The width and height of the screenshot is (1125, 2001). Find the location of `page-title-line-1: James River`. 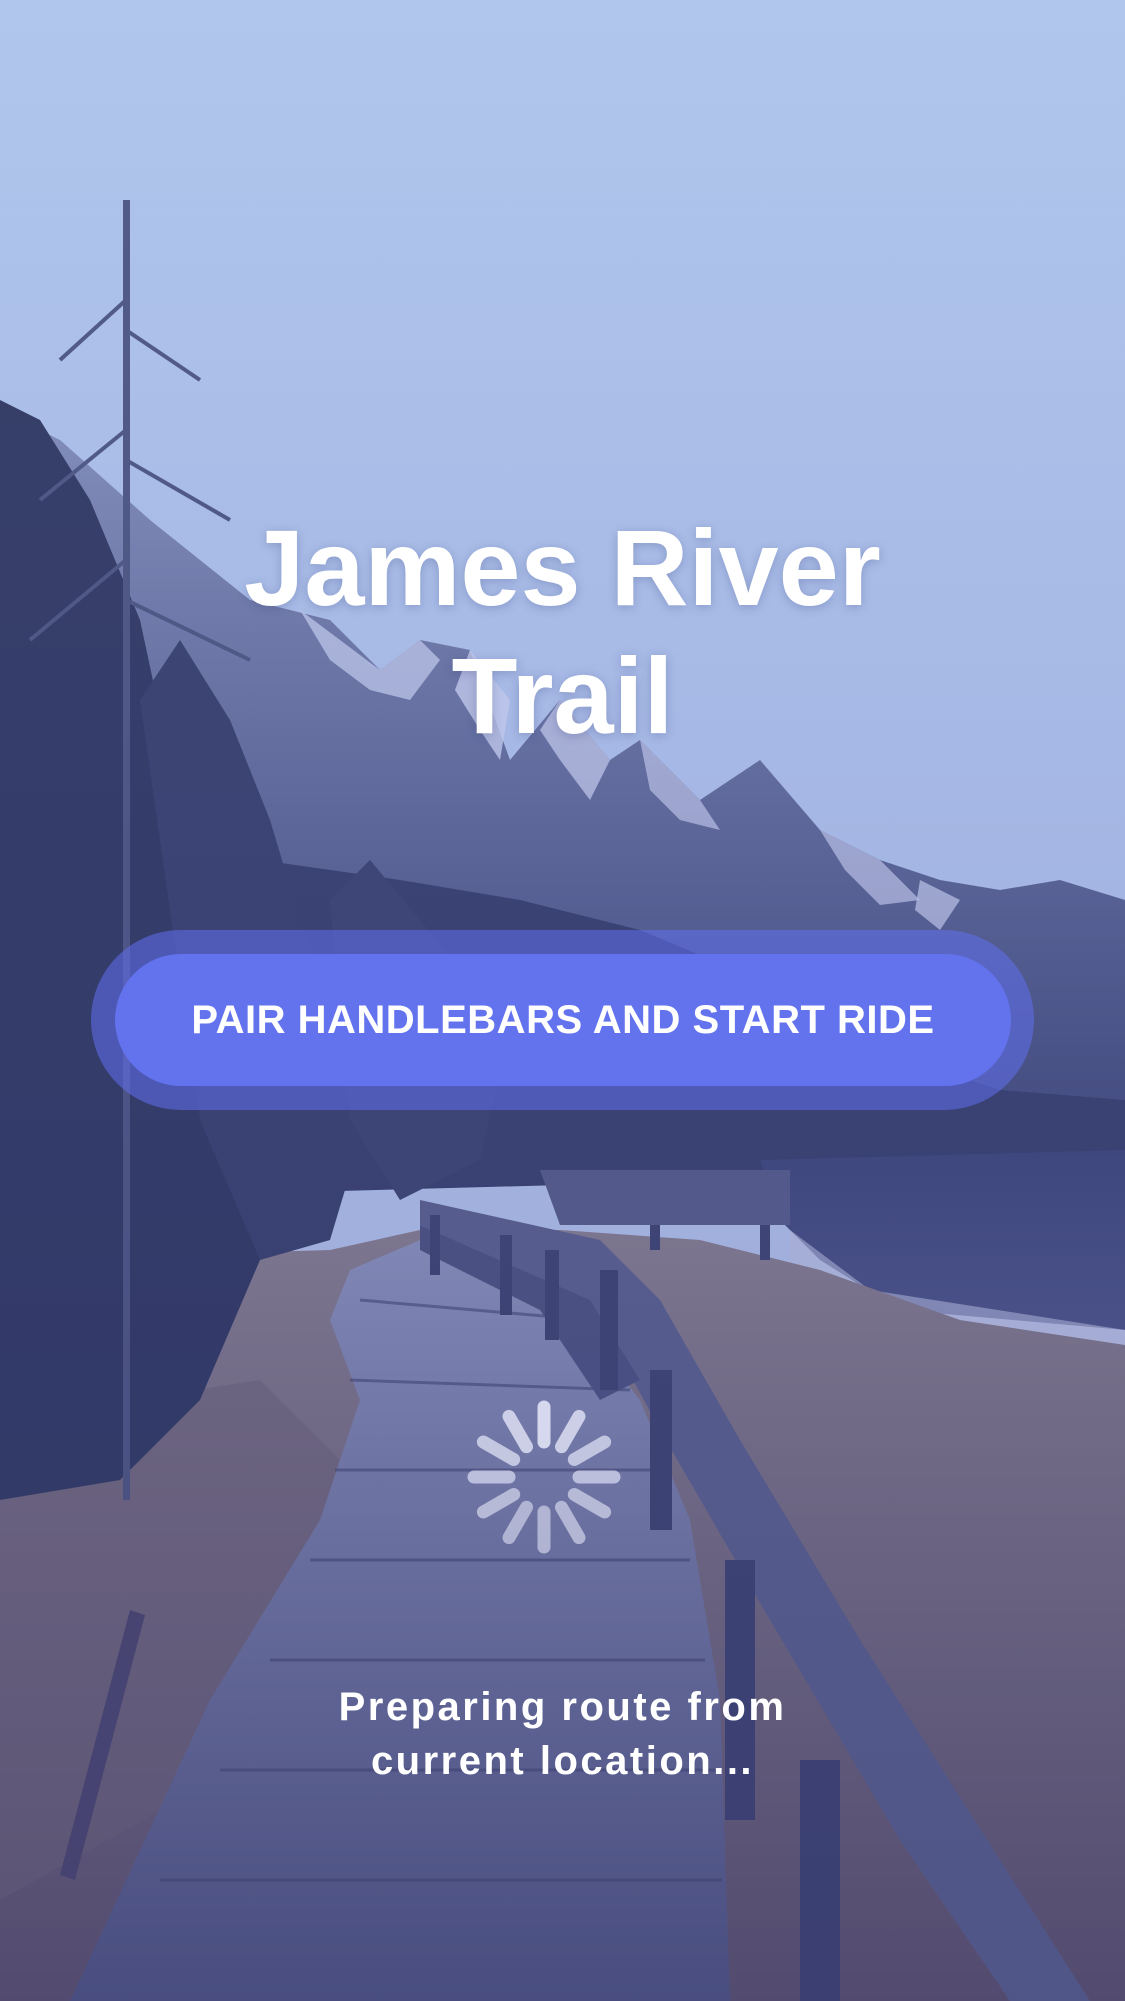

page-title-line-1: James River is located at coordinates (562, 568).